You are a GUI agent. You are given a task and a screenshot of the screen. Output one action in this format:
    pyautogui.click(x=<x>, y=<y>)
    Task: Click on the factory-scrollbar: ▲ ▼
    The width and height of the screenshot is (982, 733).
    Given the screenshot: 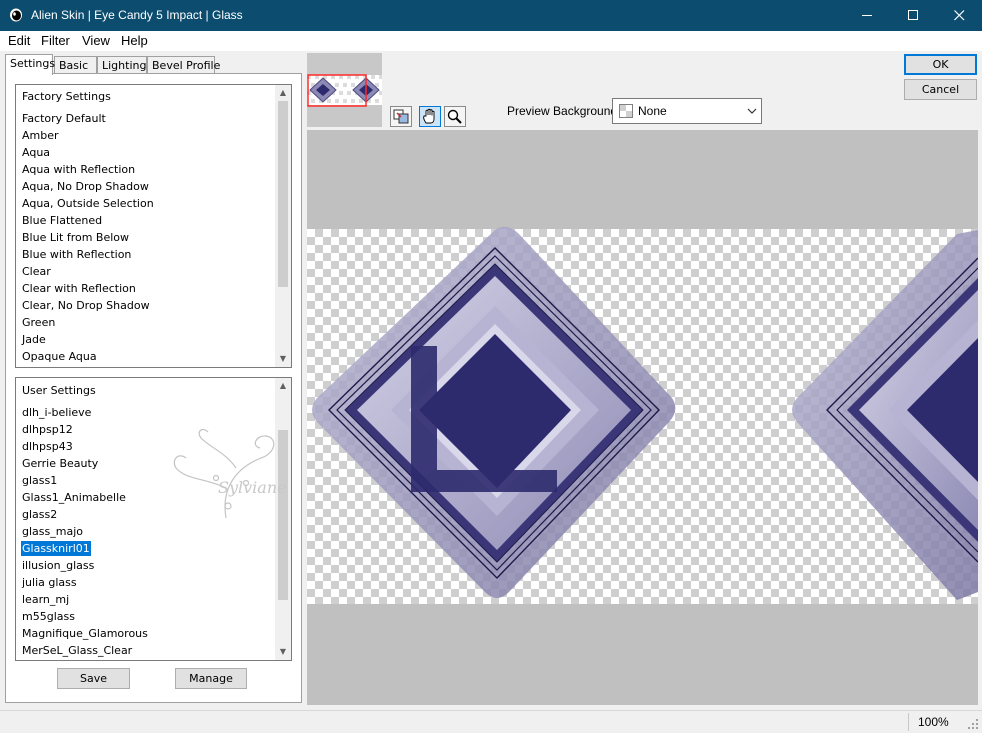 What is the action you would take?
    pyautogui.click(x=283, y=226)
    